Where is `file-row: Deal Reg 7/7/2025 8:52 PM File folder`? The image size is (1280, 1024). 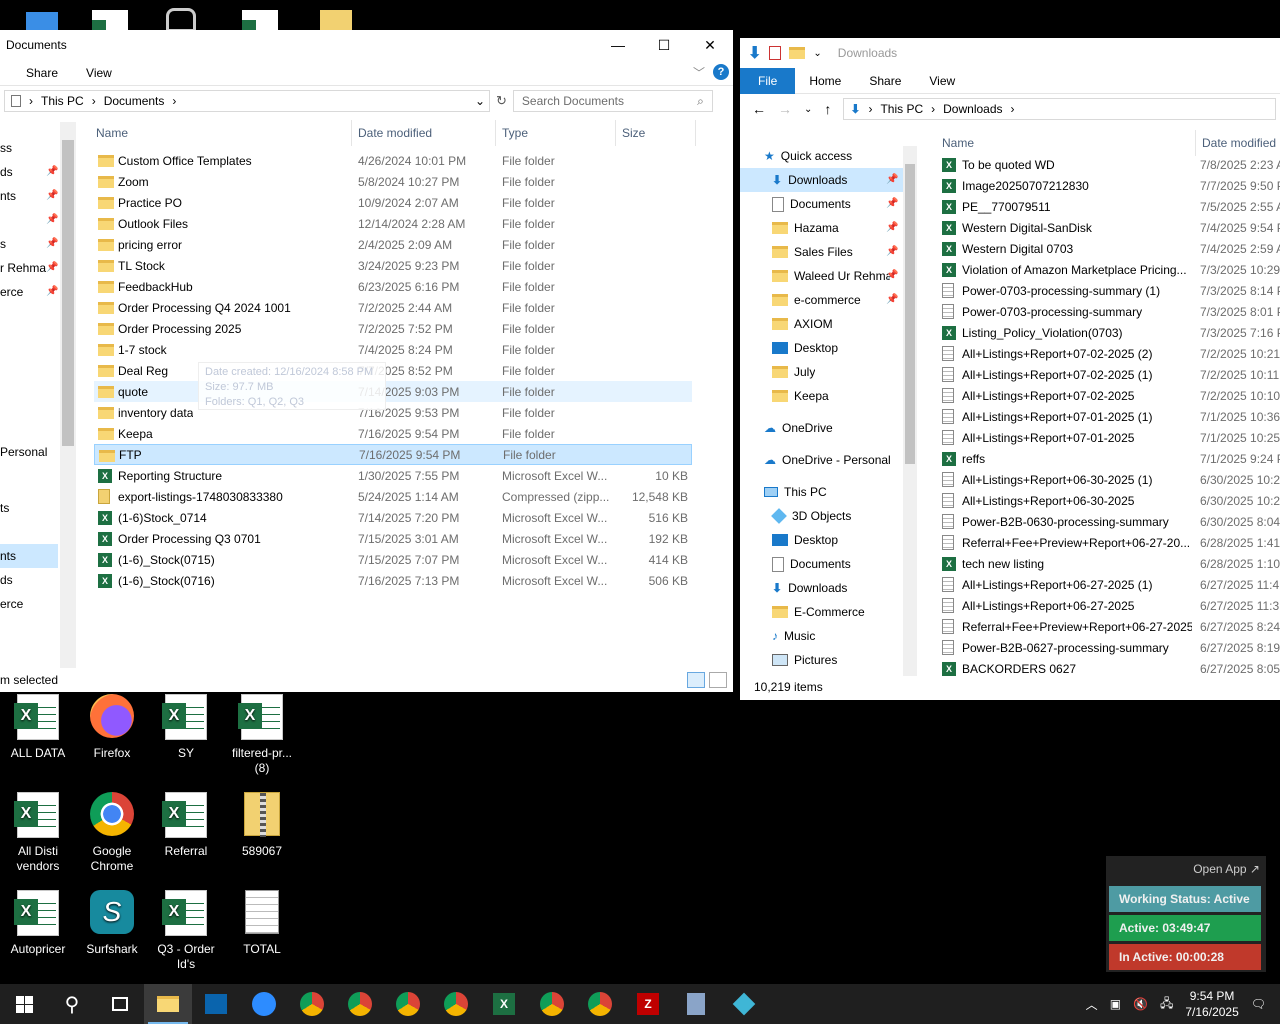 file-row: Deal Reg 7/7/2025 8:52 PM File folder is located at coordinates (393, 370).